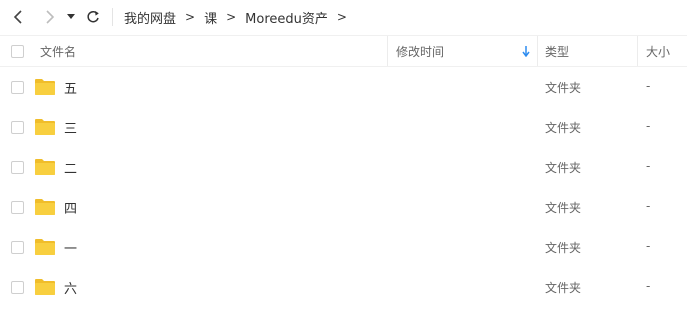  I want to click on forward-button, so click(49, 17).